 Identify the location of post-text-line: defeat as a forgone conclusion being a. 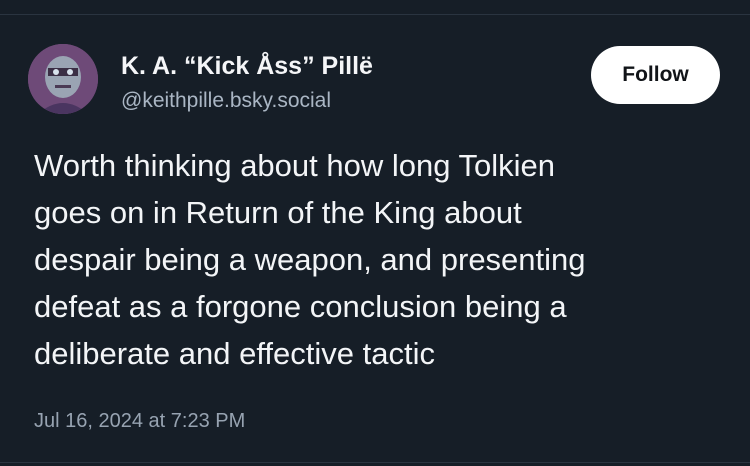
(300, 306).